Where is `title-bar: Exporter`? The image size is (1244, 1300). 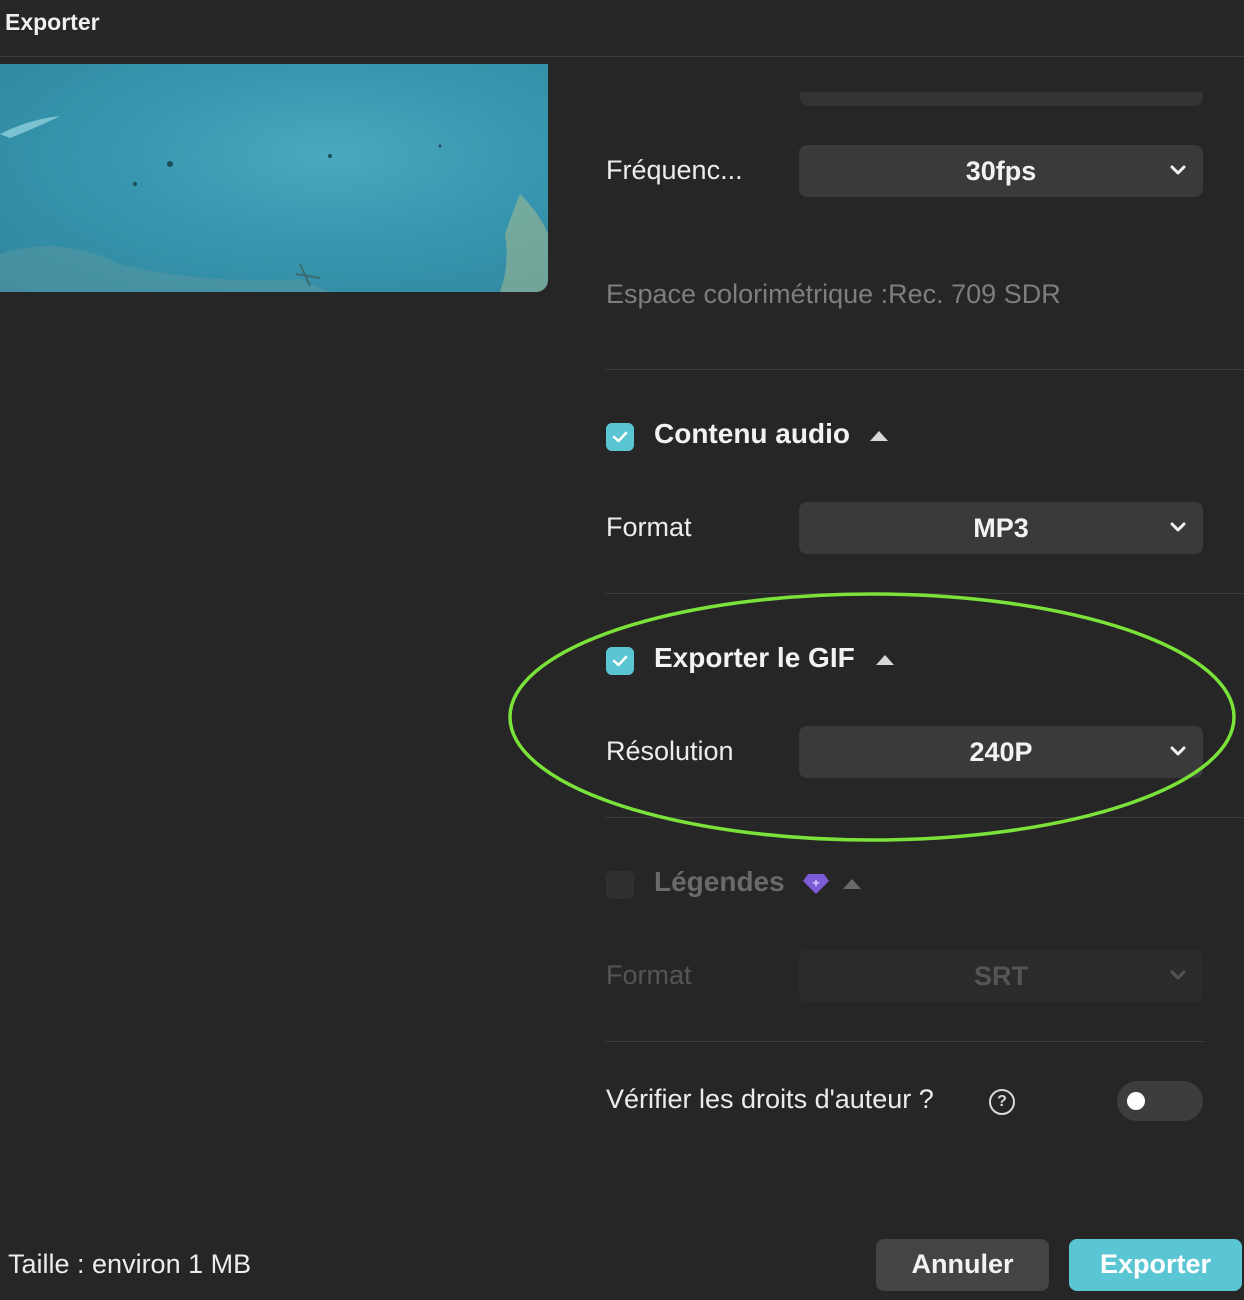 title-bar: Exporter is located at coordinates (622, 28).